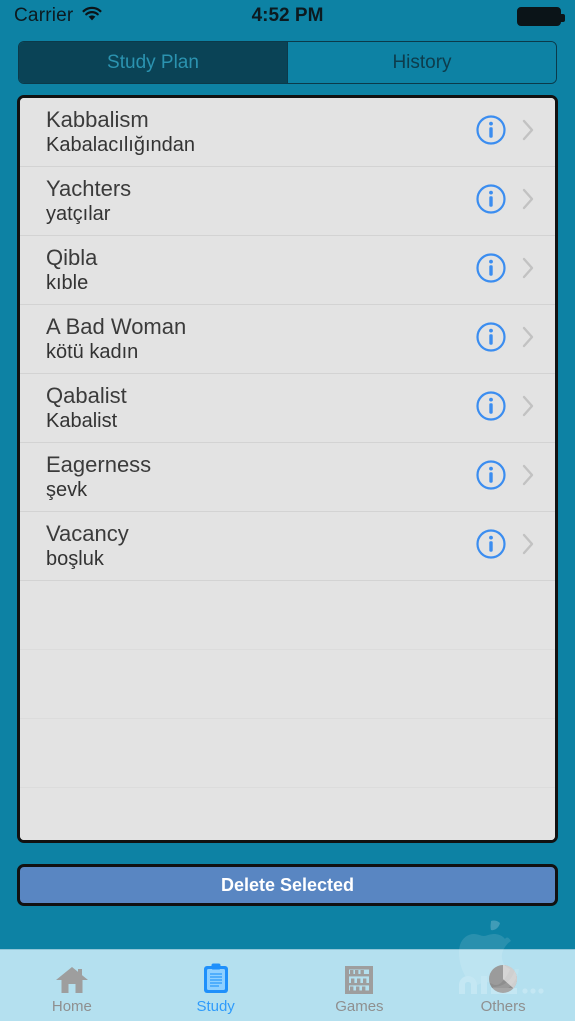  What do you see at coordinates (92, 351) in the screenshot?
I see `row-translation: kötü kadın` at bounding box center [92, 351].